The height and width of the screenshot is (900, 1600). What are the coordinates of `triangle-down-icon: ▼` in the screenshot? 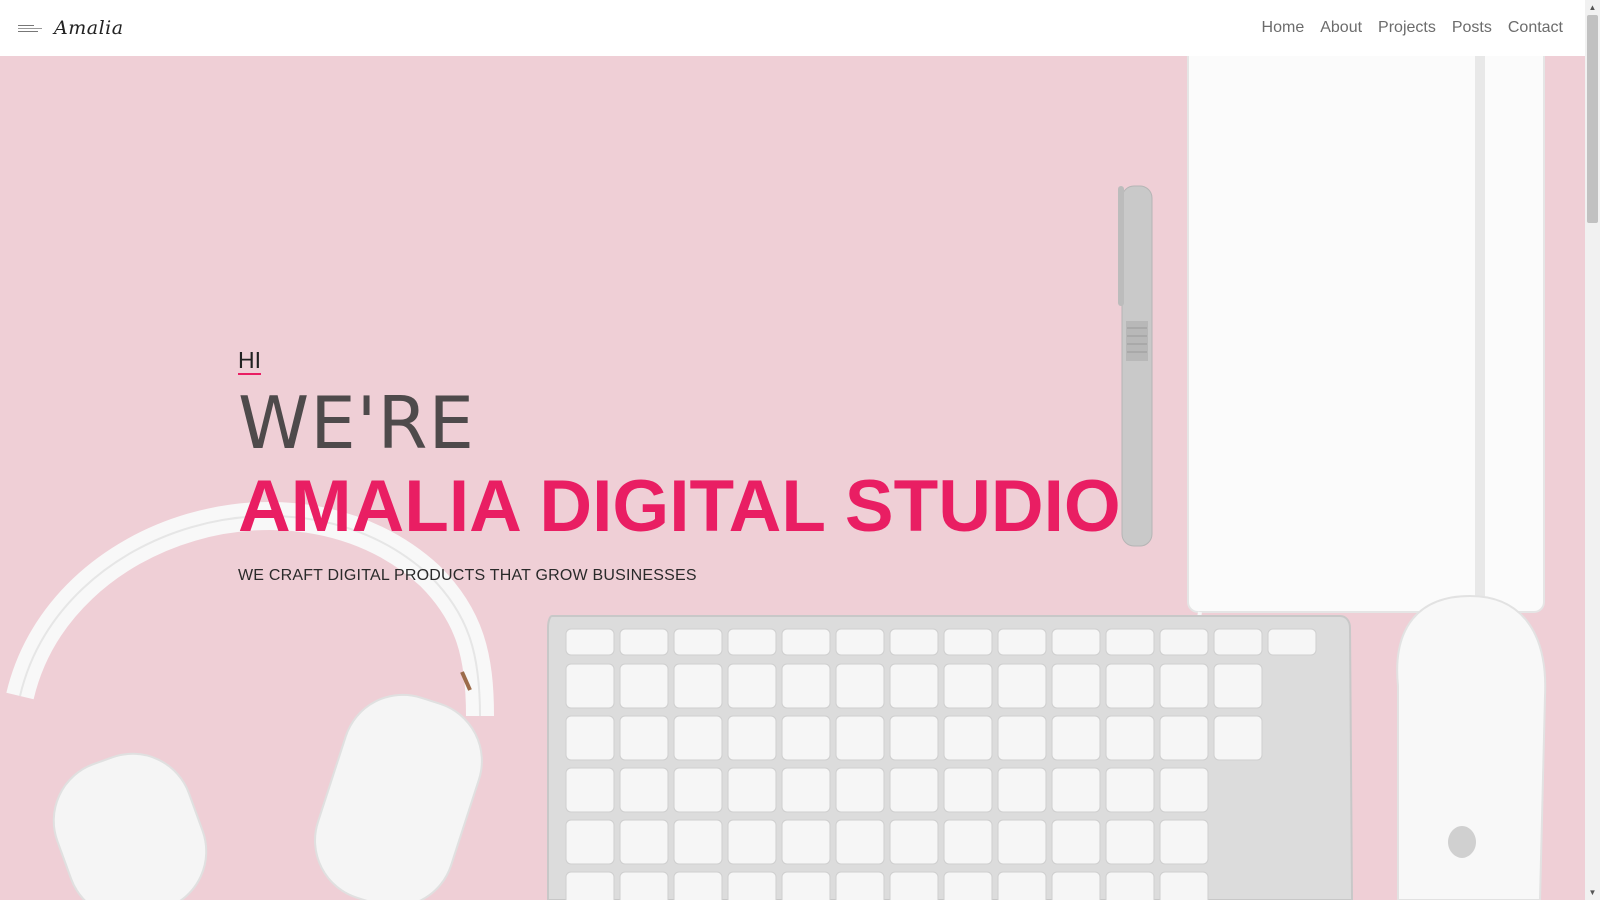 It's located at (1592, 892).